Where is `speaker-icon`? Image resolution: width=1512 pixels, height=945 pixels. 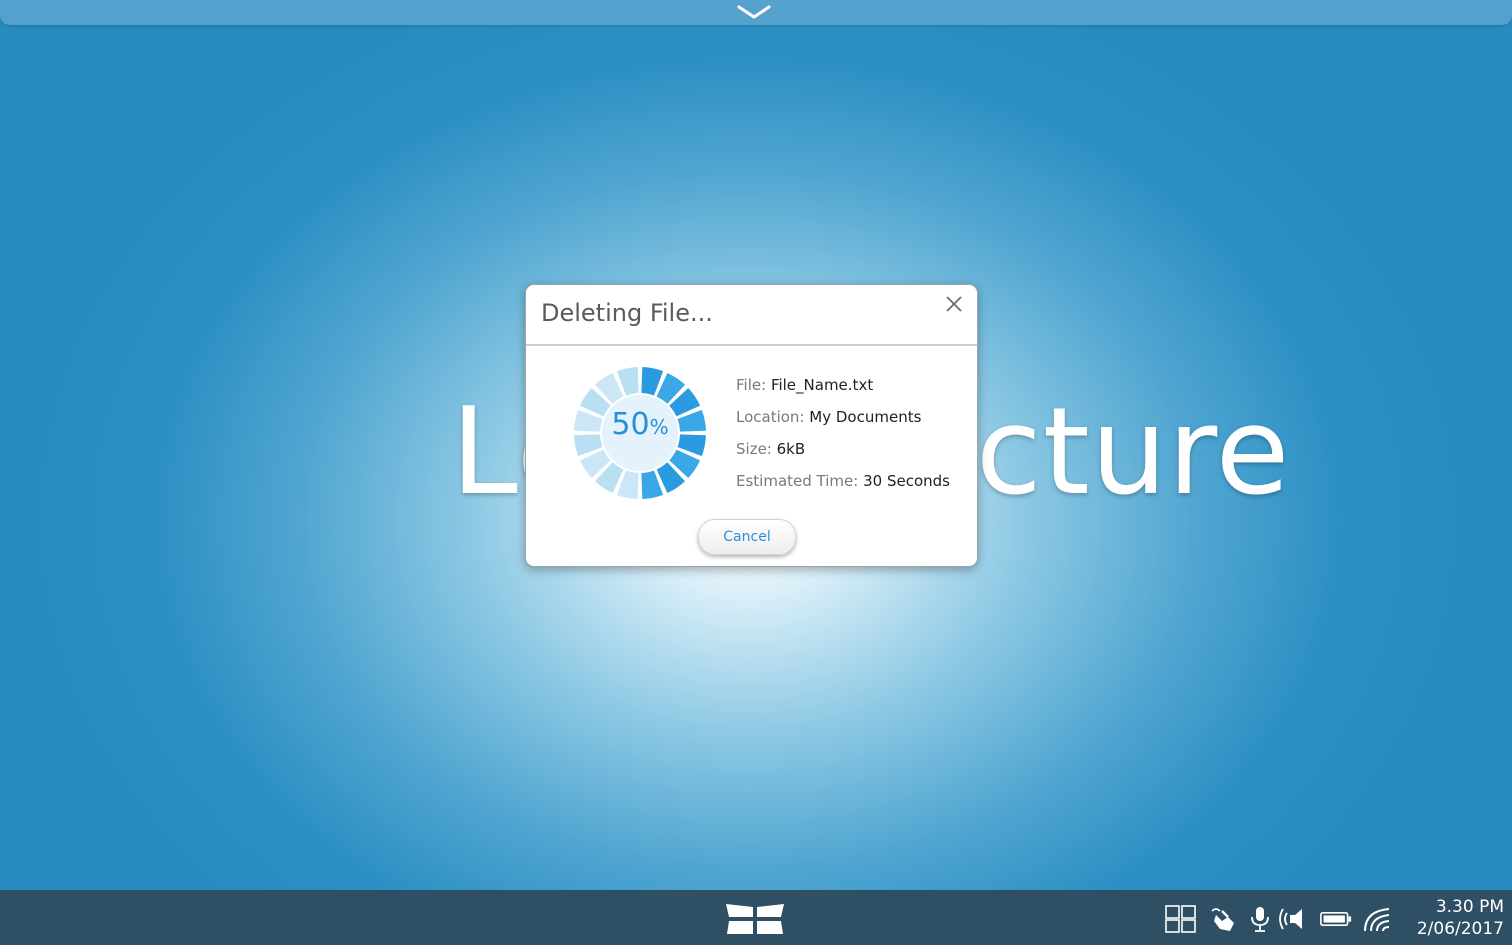
speaker-icon is located at coordinates (1292, 919).